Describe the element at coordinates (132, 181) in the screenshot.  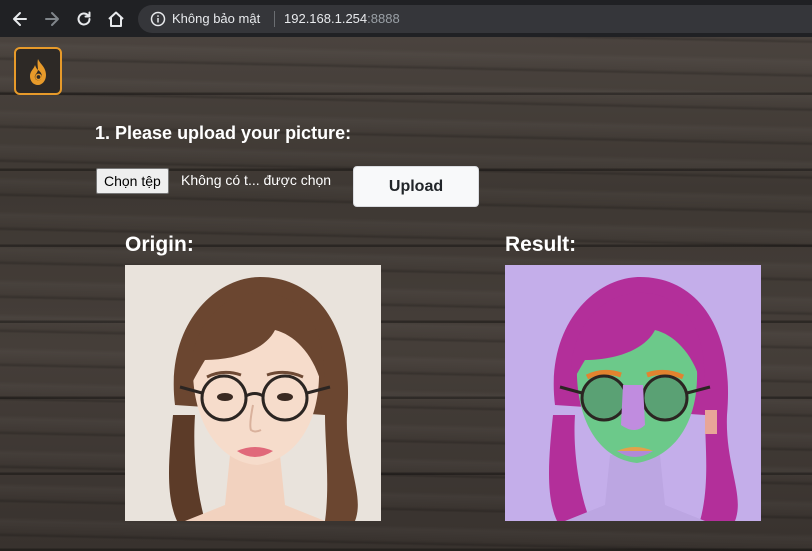
I see `choose-file-button: Chọn tệp` at that location.